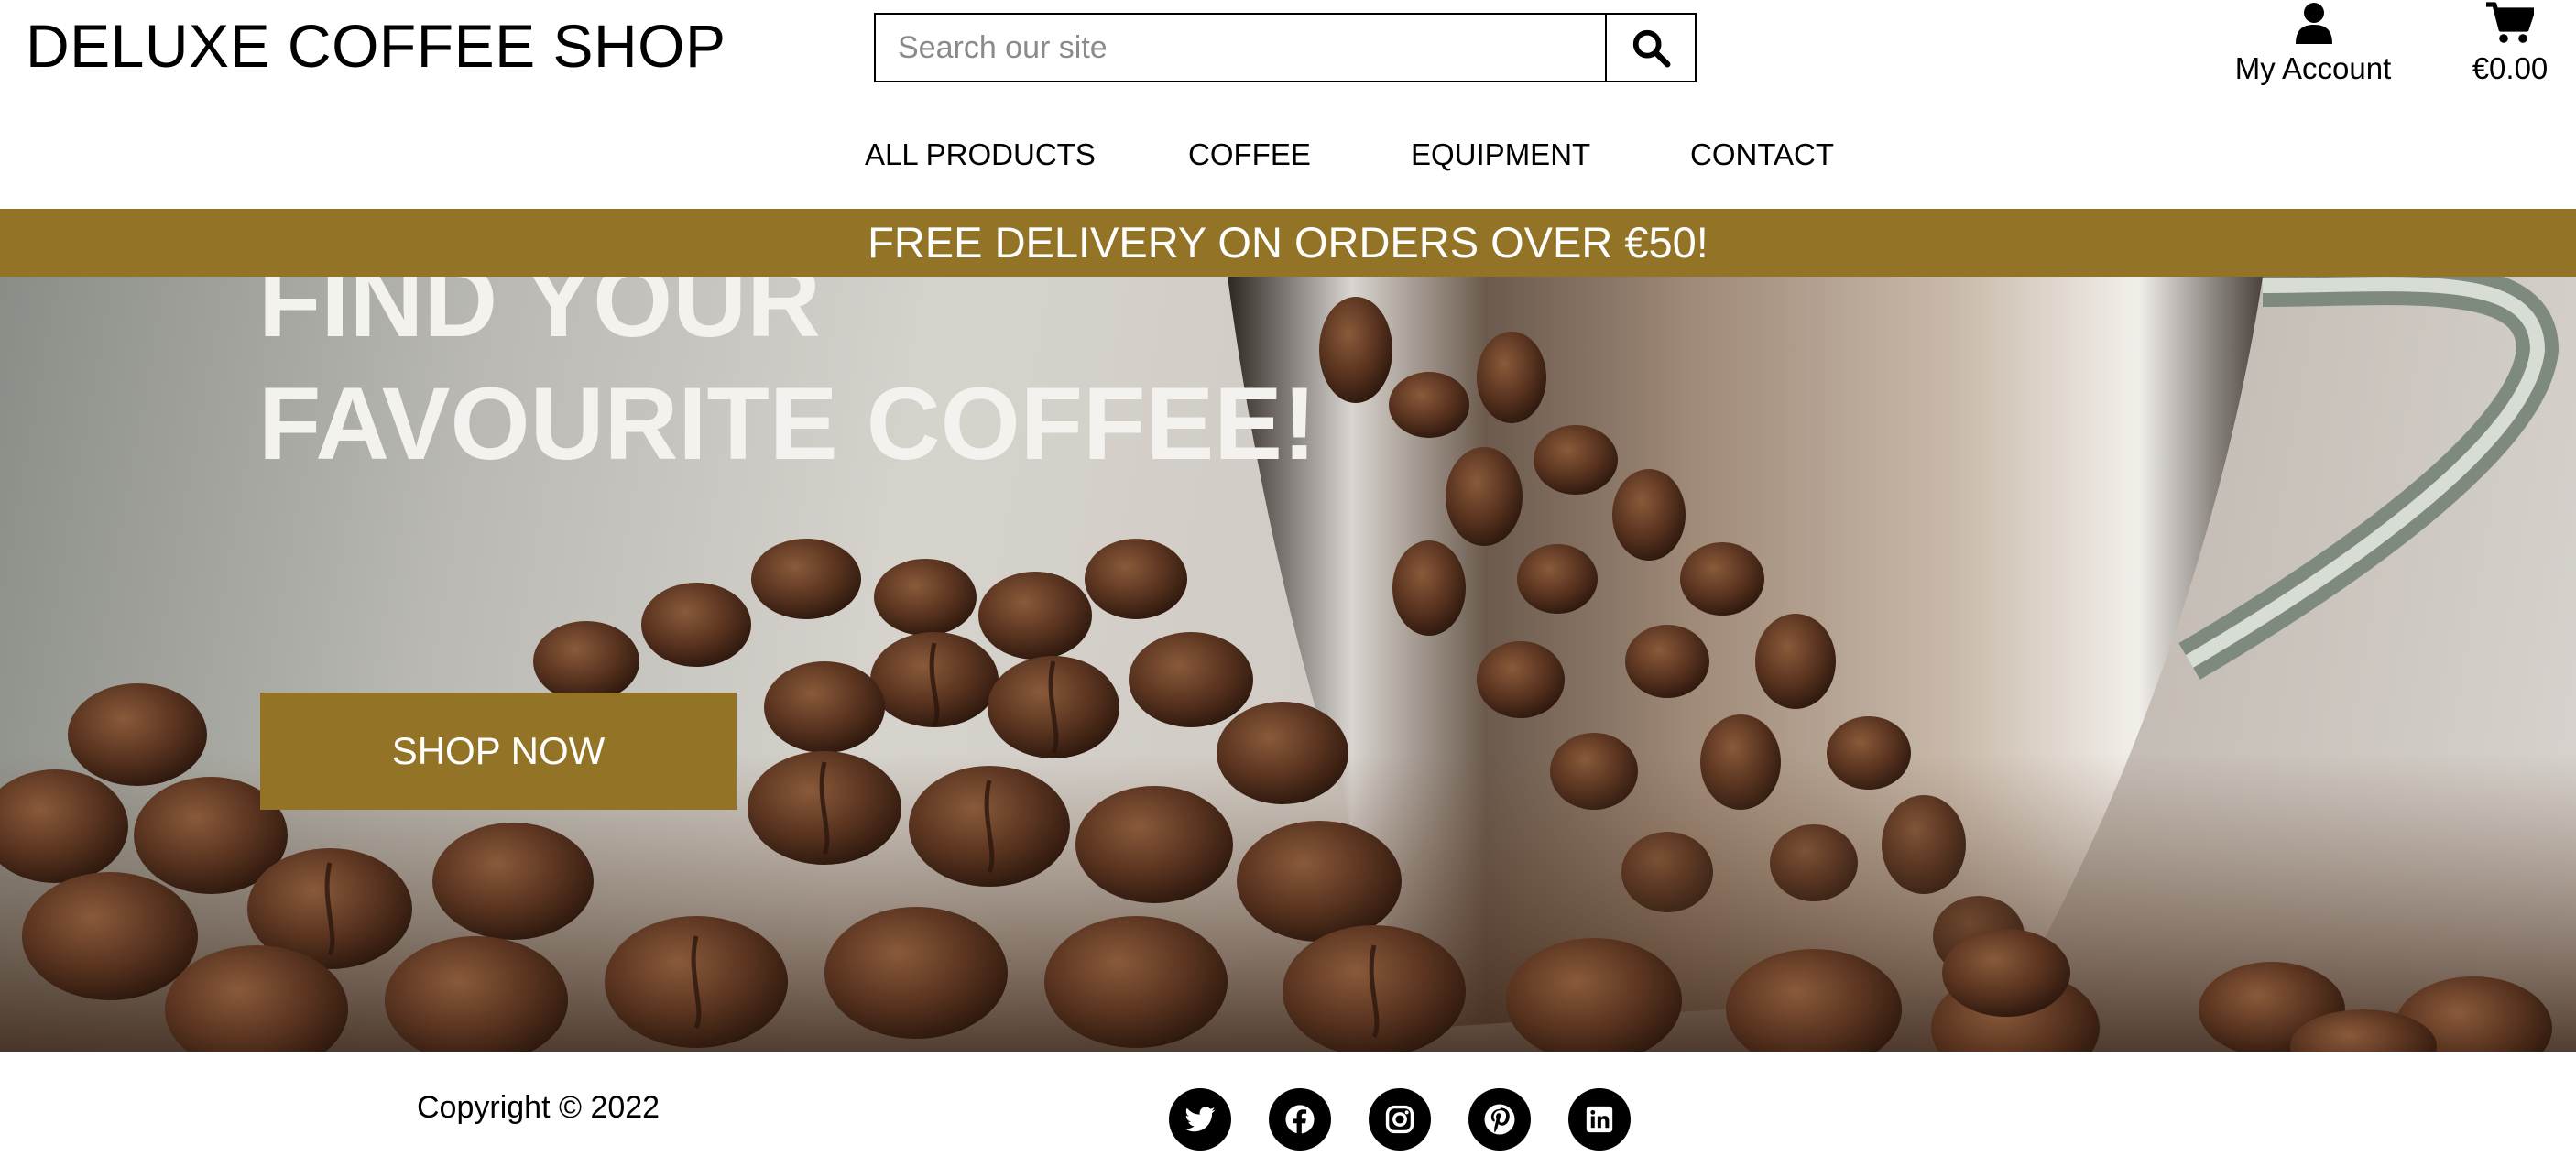  Describe the element at coordinates (1762, 154) in the screenshot. I see `nav-item-contact: CONTACT` at that location.